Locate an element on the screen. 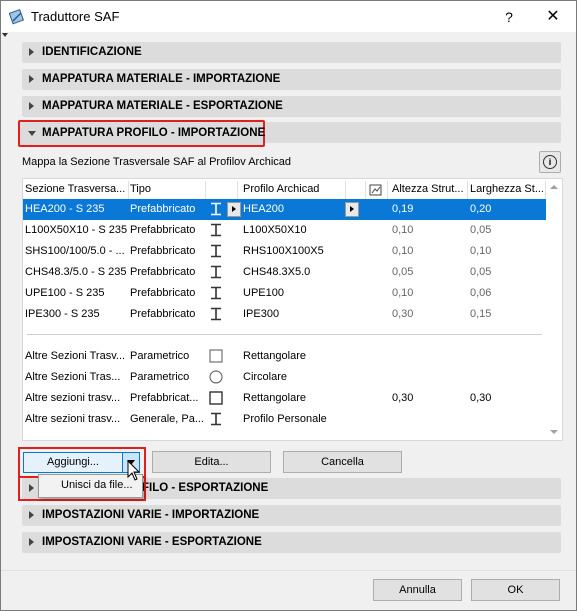 The height and width of the screenshot is (611, 577). help-button: ? is located at coordinates (509, 17).